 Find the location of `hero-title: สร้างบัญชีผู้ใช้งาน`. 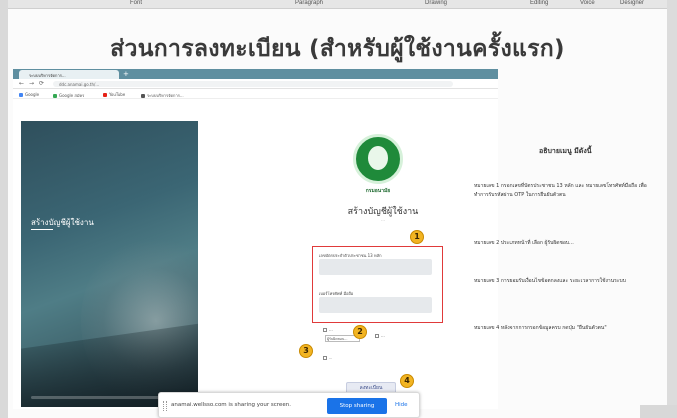

hero-title: สร้างบัญชีผู้ใช้งาน is located at coordinates (62, 222).